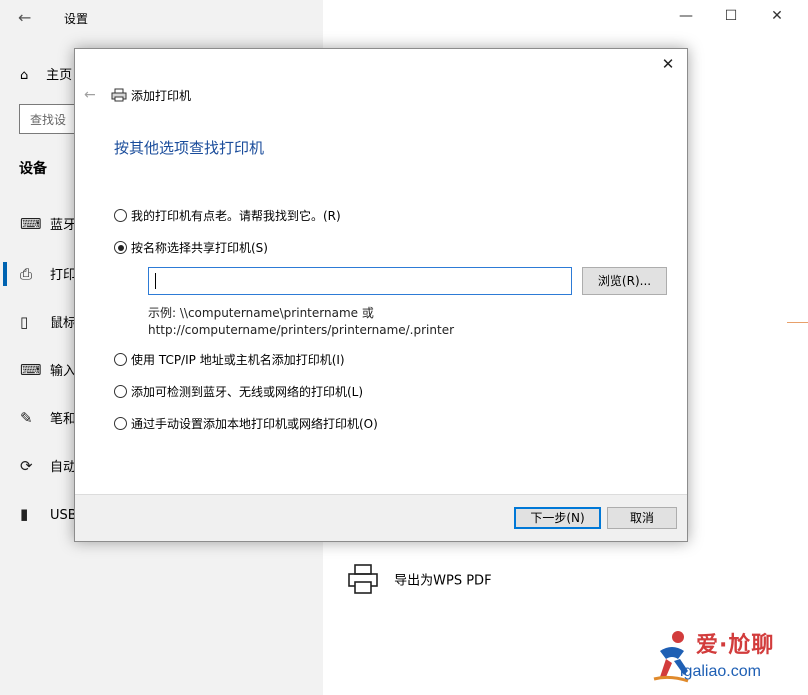  Describe the element at coordinates (76, 19) in the screenshot. I see `settings-title: 设置` at that location.